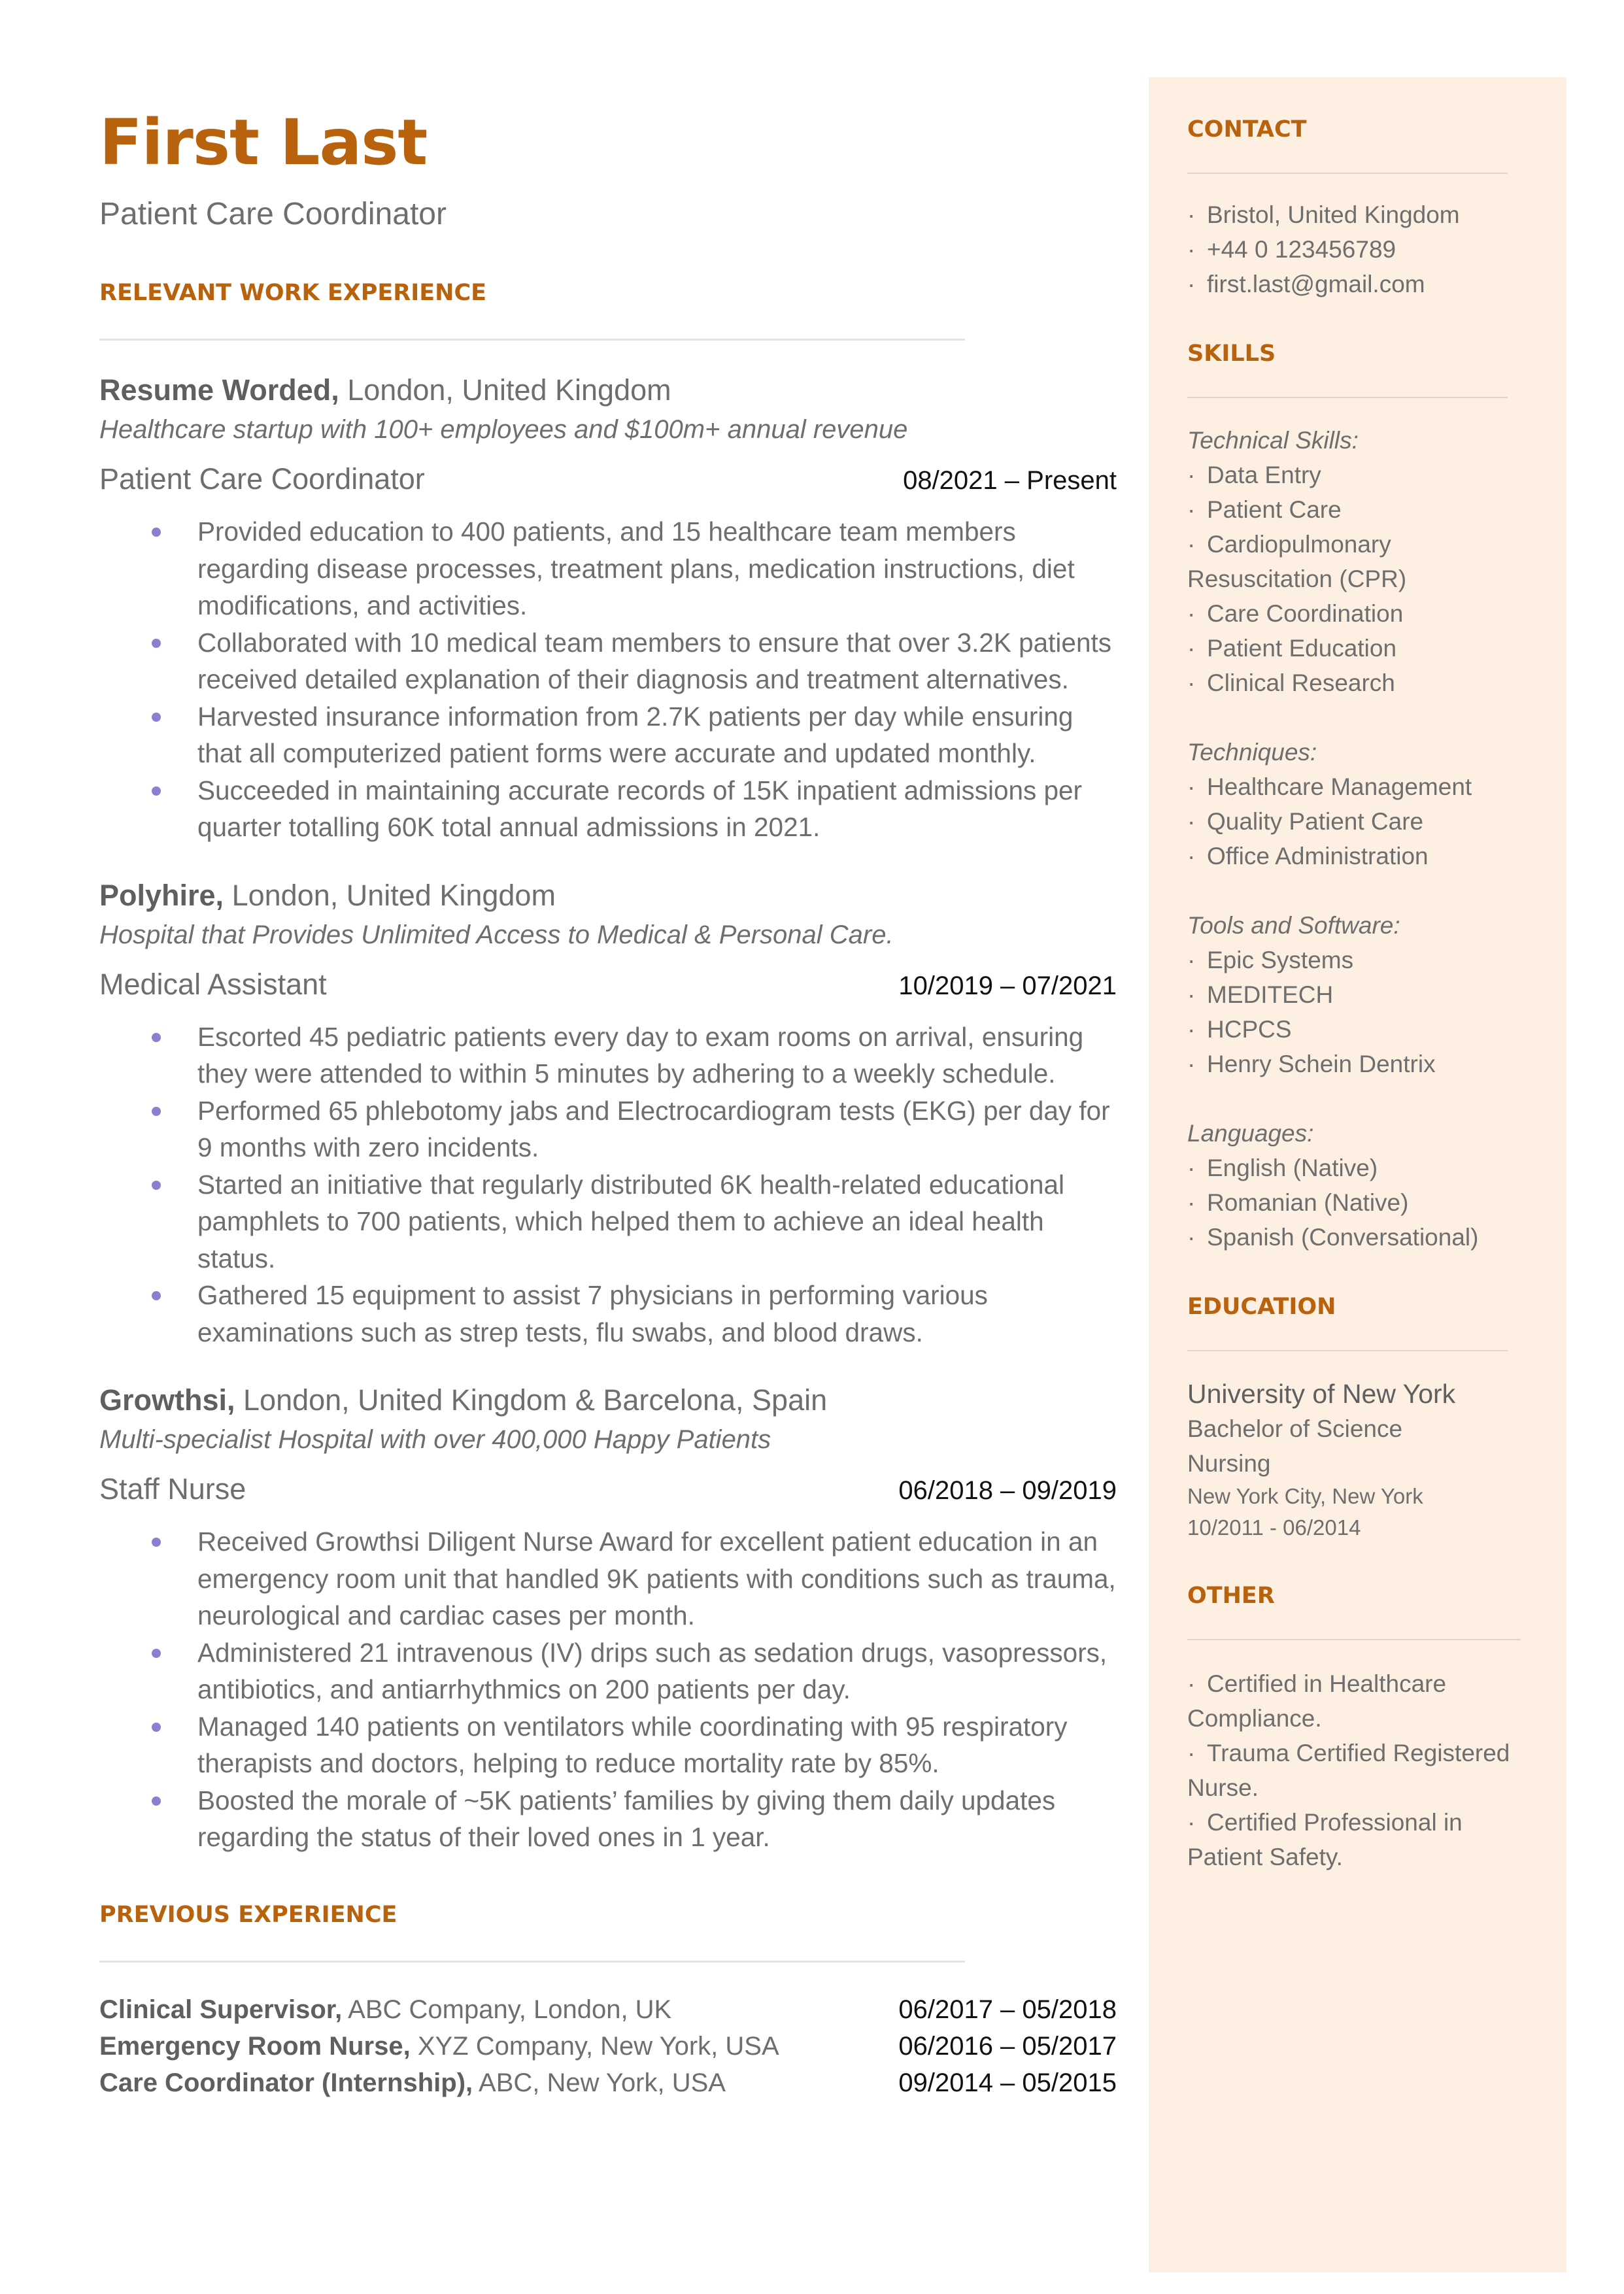 Image resolution: width=1624 pixels, height=2294 pixels. I want to click on skill-text: Data Entry, so click(1264, 475).